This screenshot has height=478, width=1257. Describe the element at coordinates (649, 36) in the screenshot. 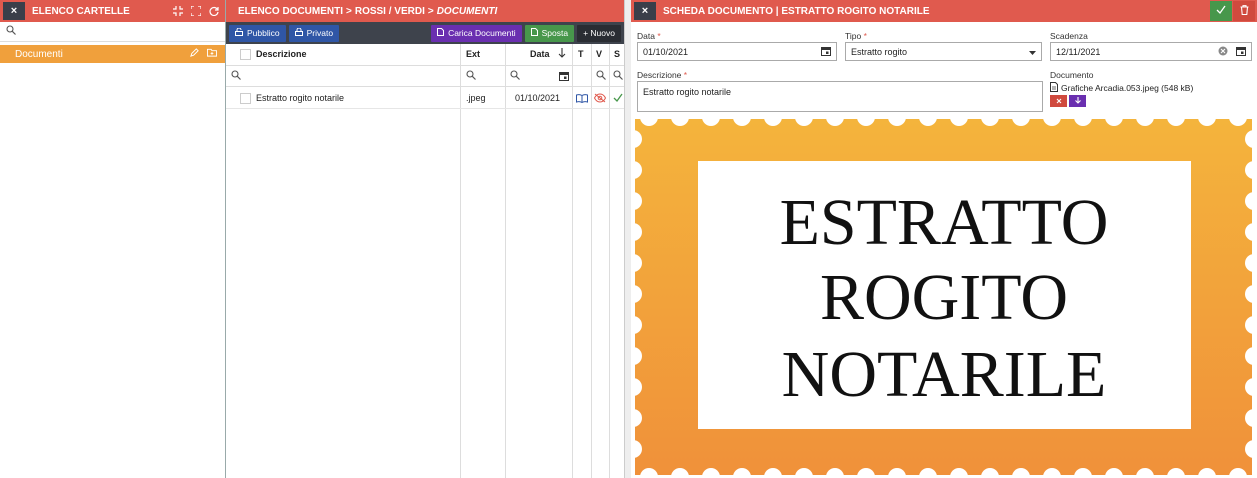

I see `data-label: Data *` at that location.